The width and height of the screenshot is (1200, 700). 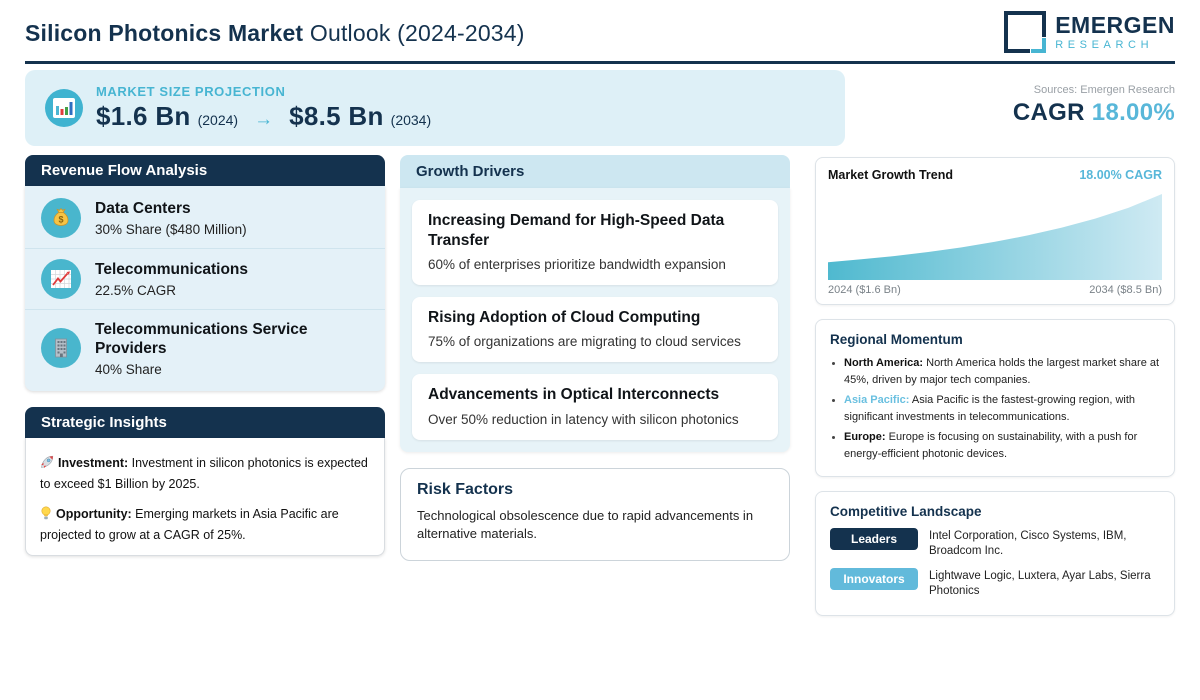 What do you see at coordinates (1120, 175) in the screenshot?
I see `trend-cagr-annotation: 18.00% CAGR` at bounding box center [1120, 175].